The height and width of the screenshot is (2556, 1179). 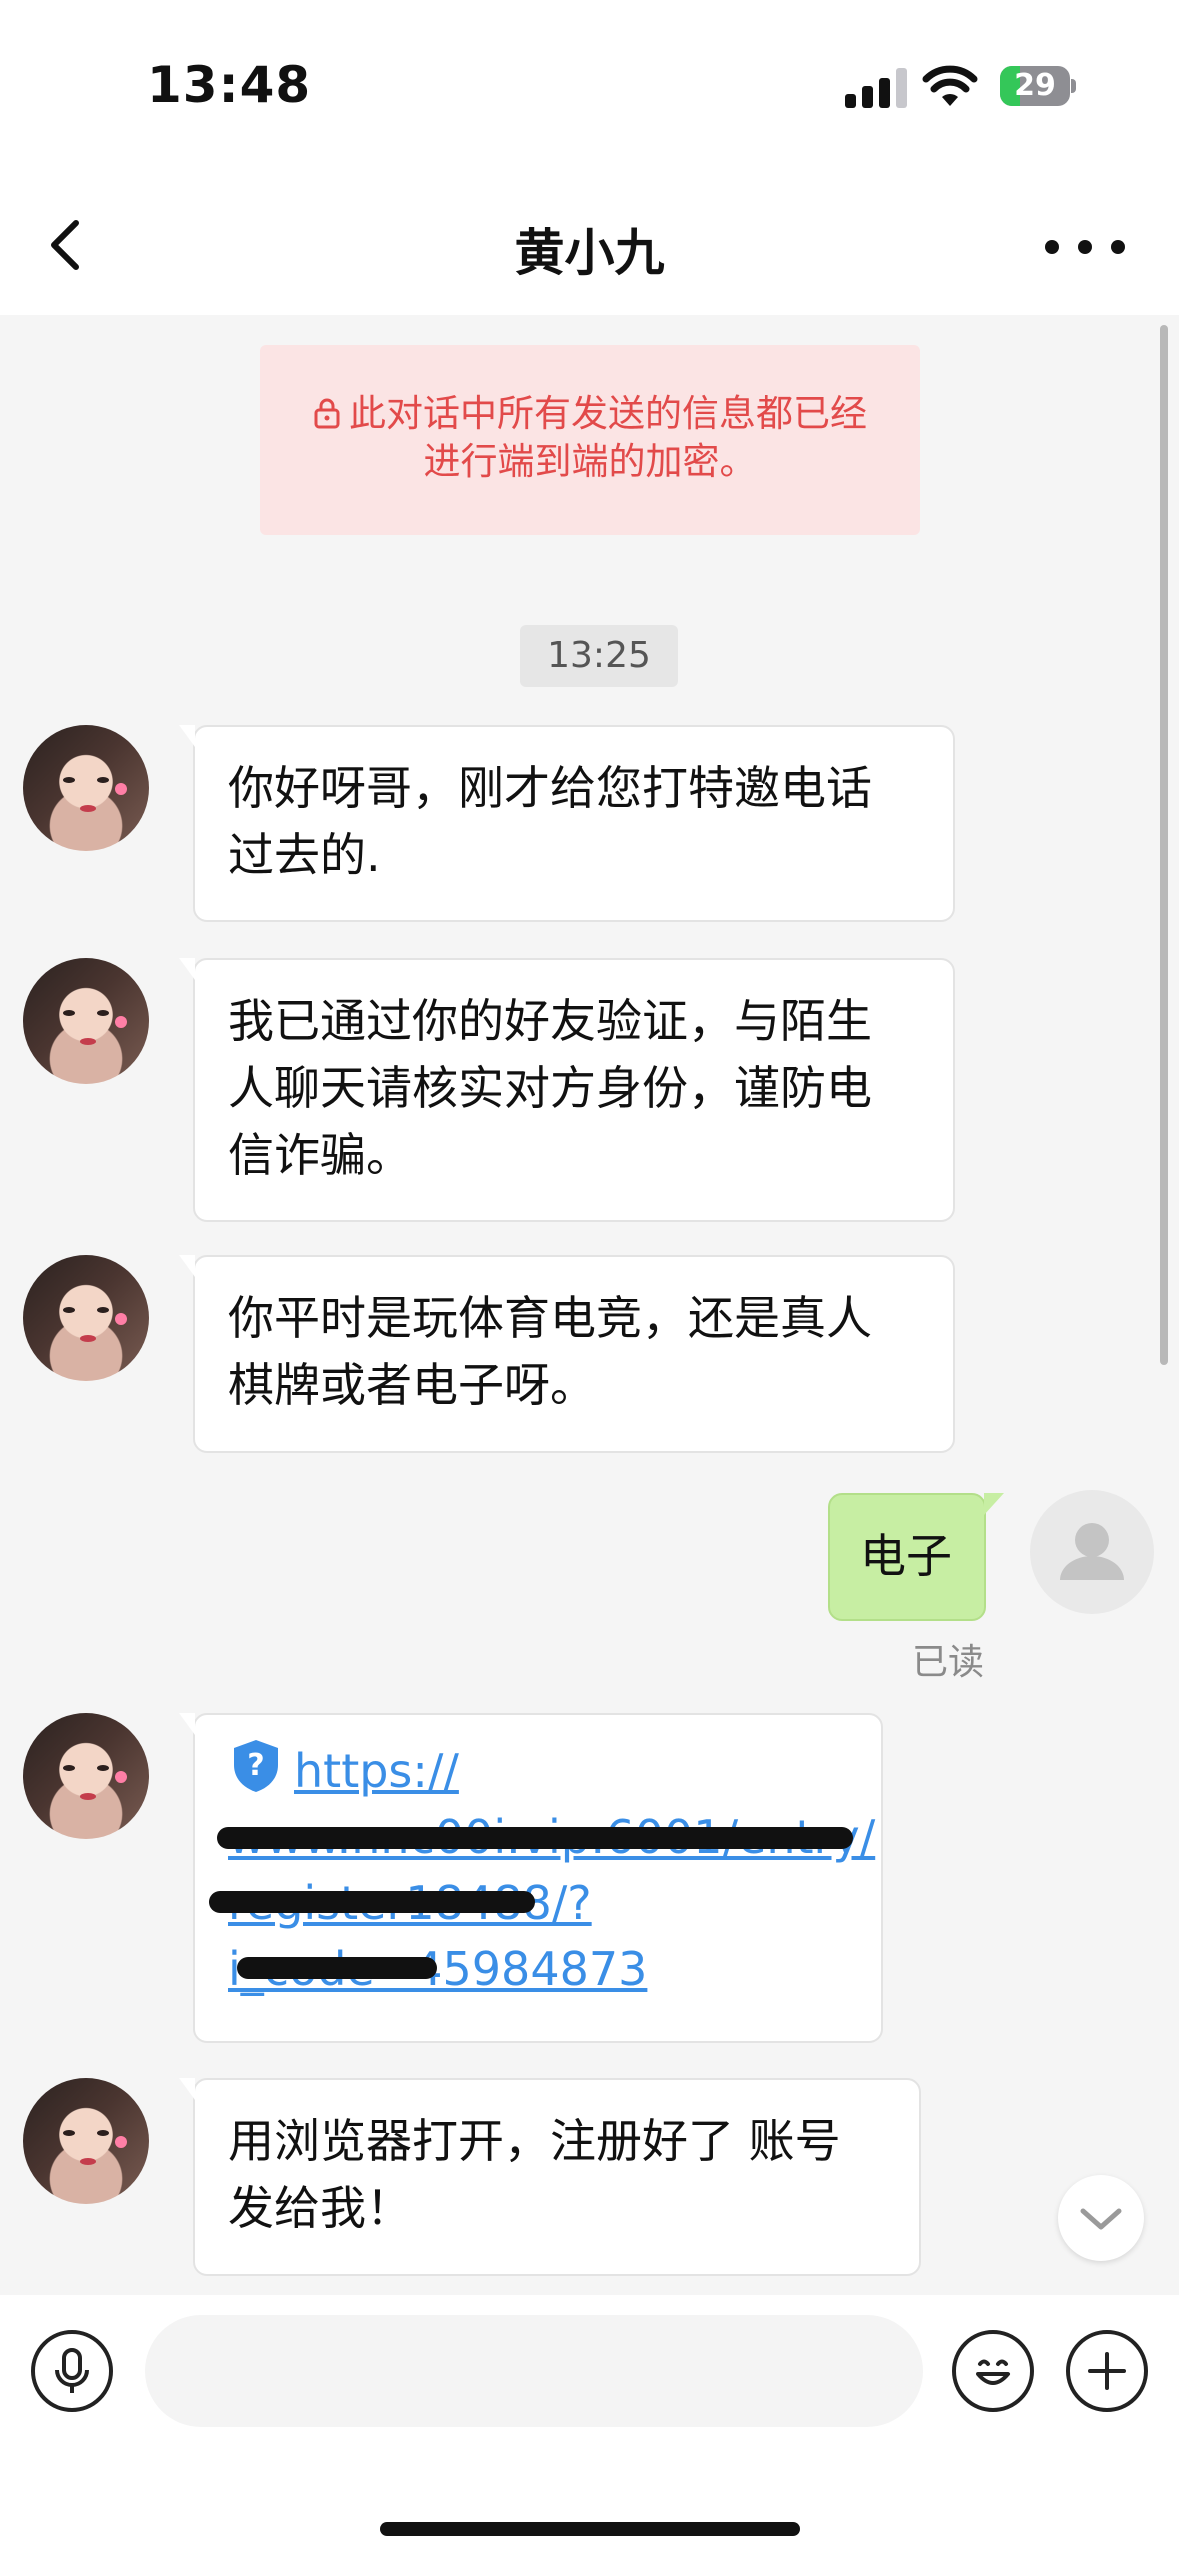 I want to click on wifi-icon, so click(x=950, y=85).